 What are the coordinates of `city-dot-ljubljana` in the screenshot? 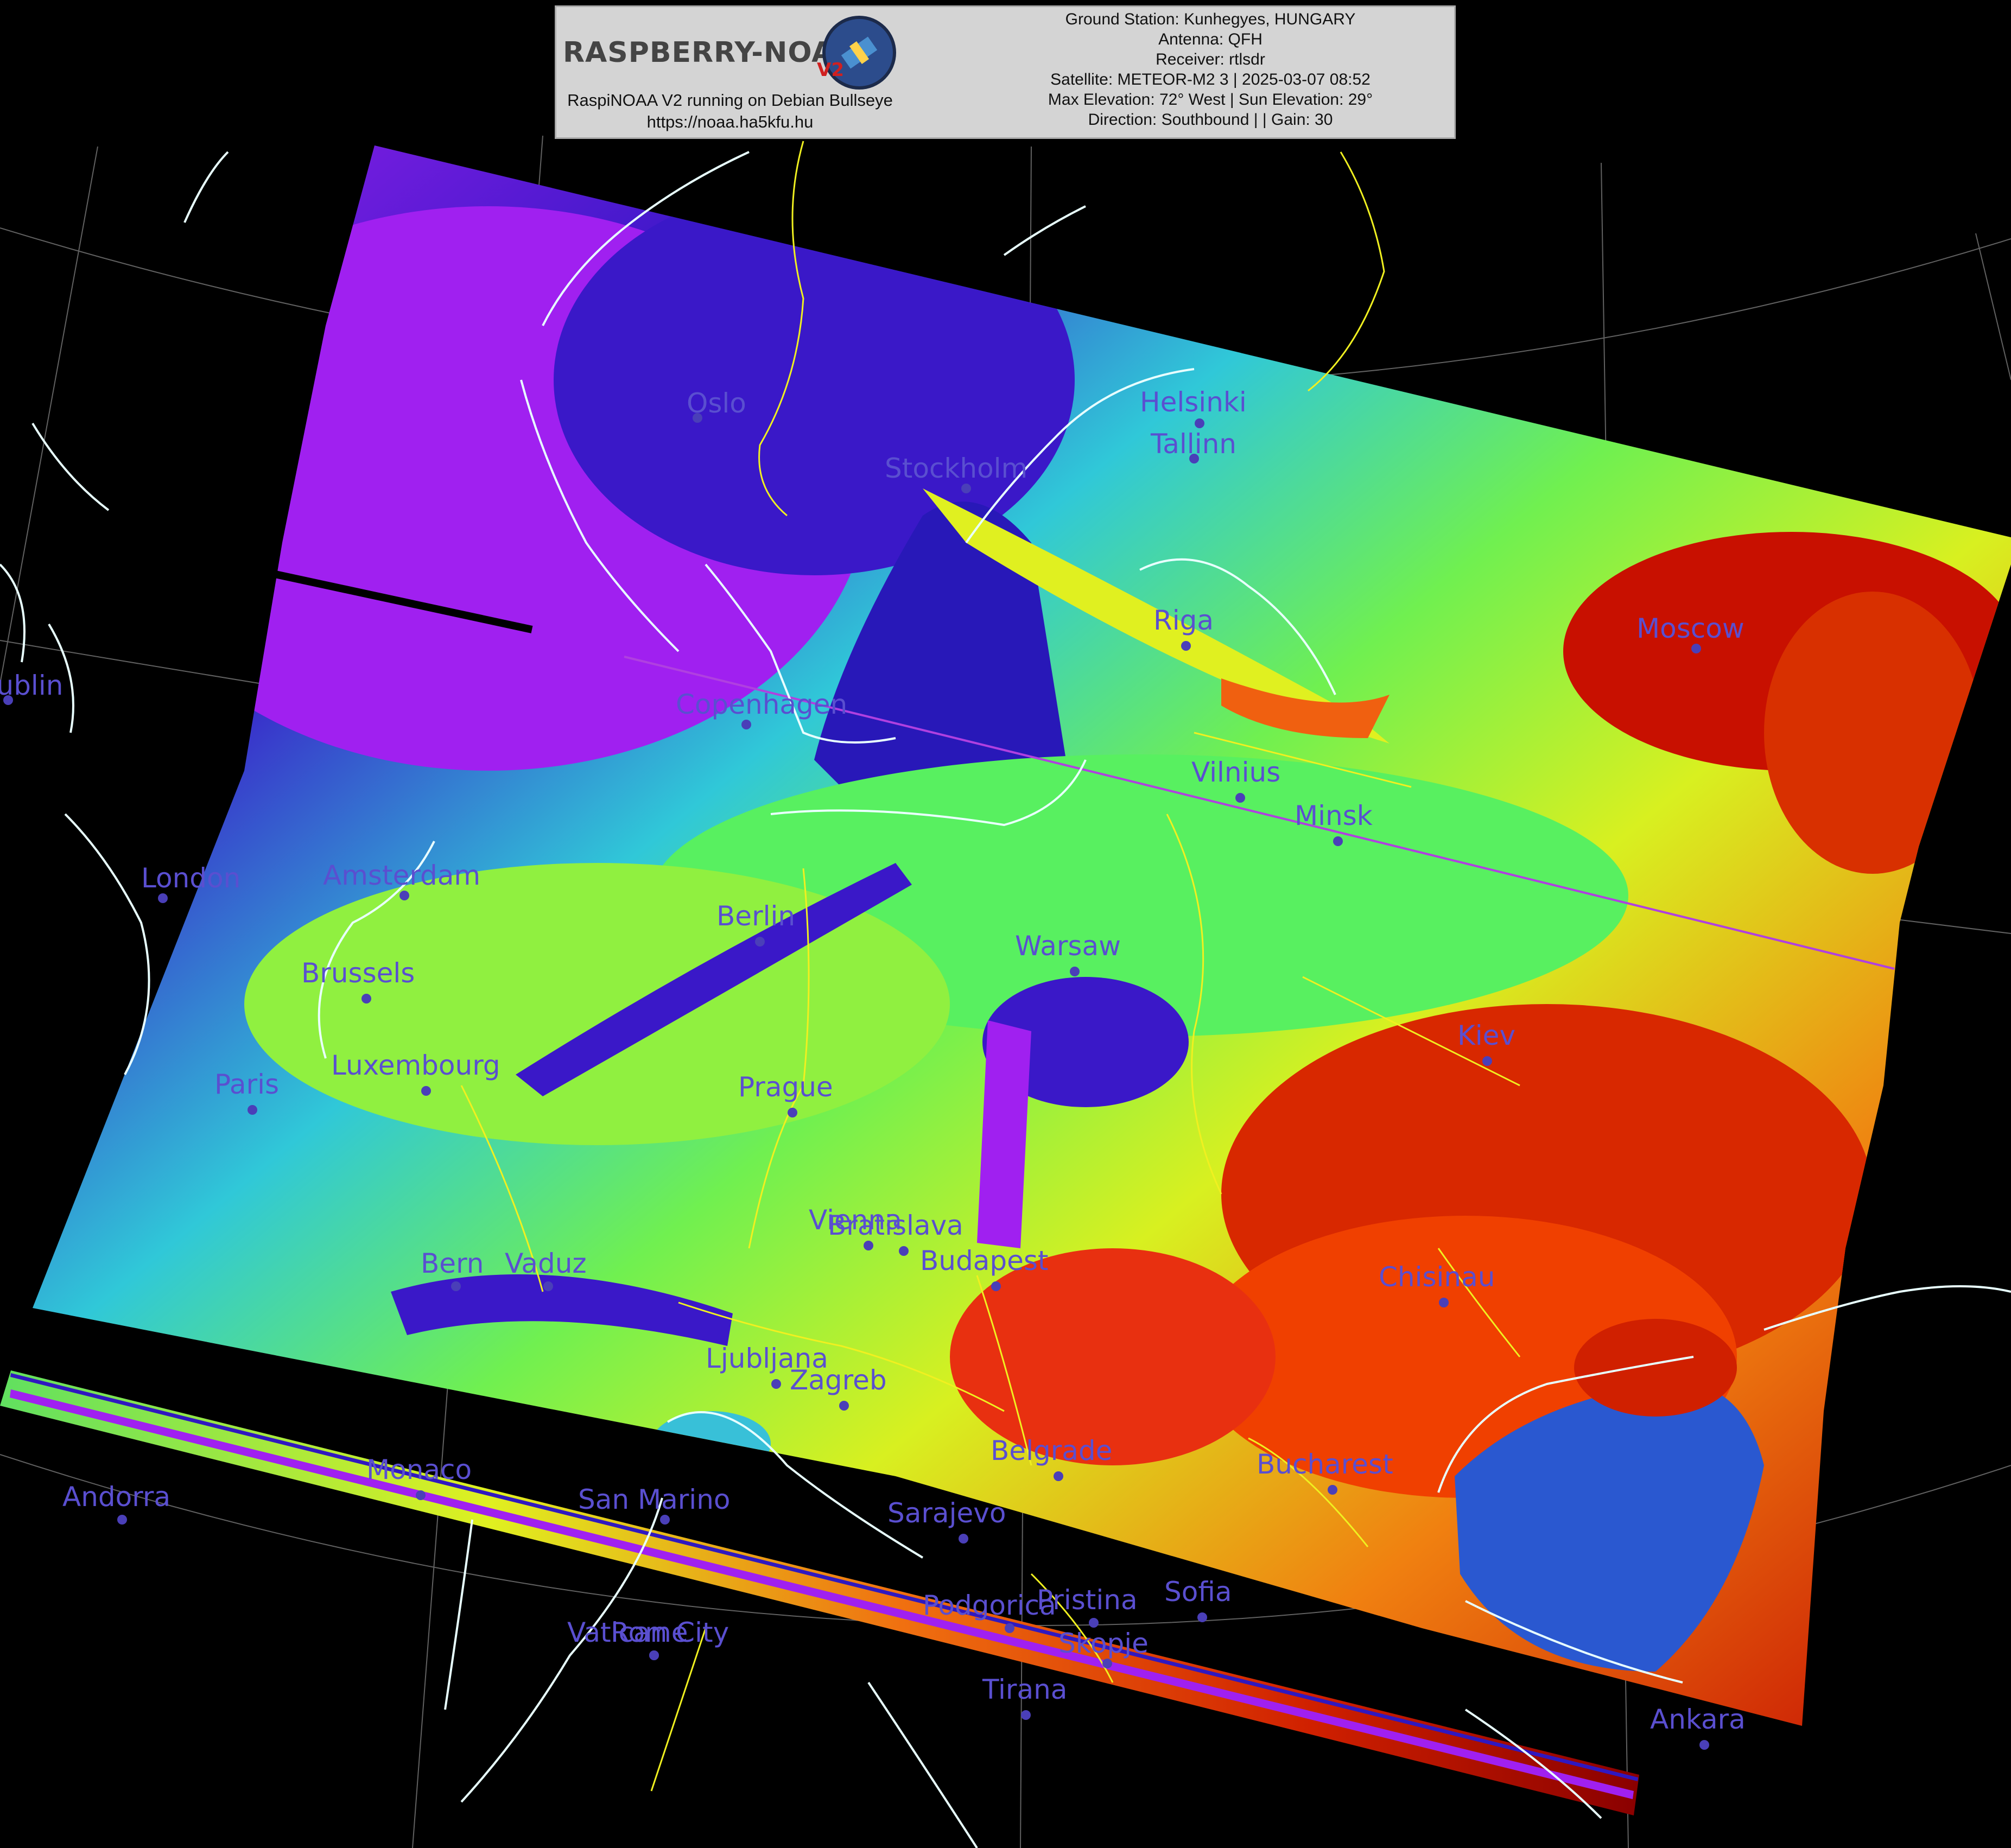 It's located at (776, 1384).